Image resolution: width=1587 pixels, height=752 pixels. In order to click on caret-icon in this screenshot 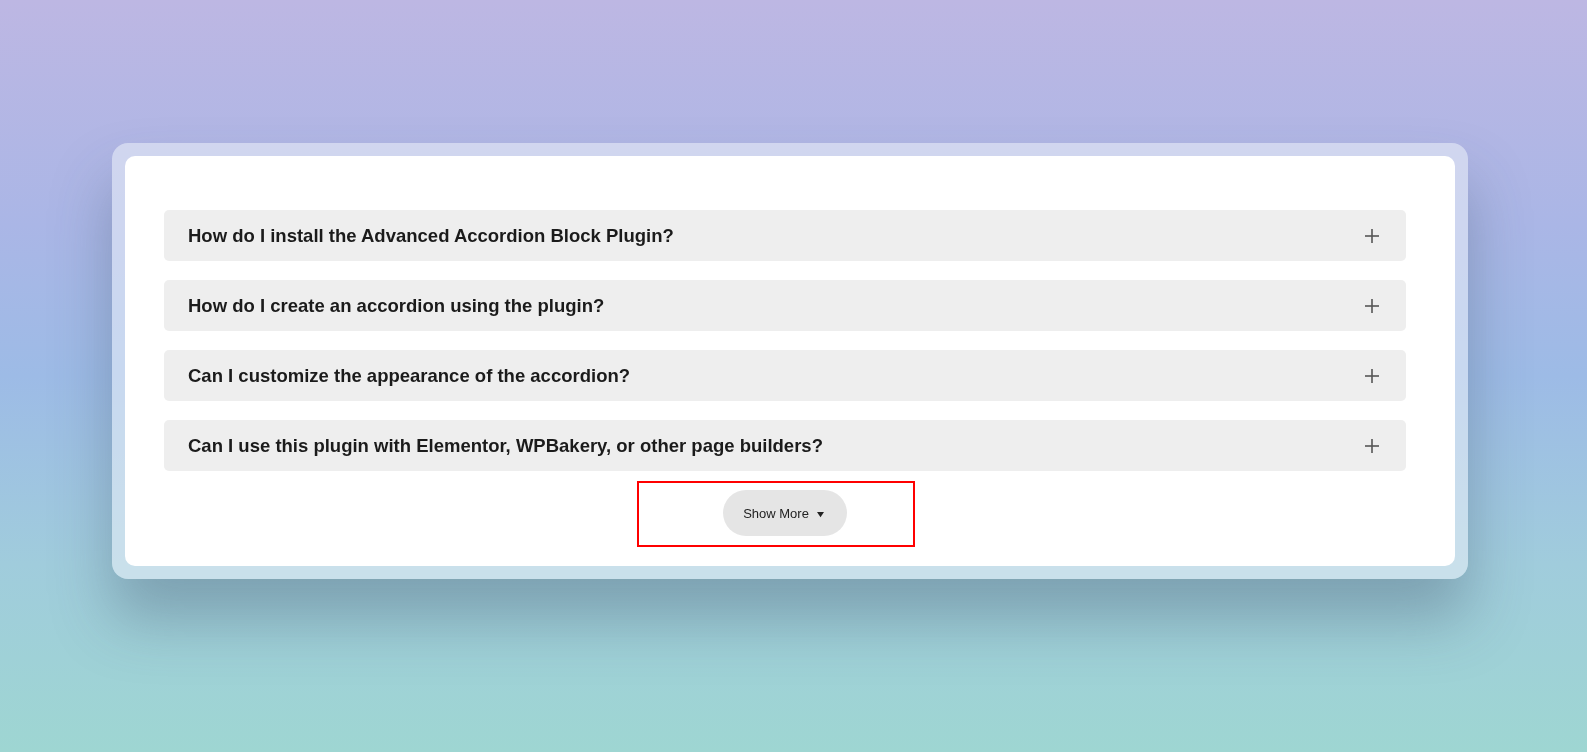, I will do `click(820, 514)`.